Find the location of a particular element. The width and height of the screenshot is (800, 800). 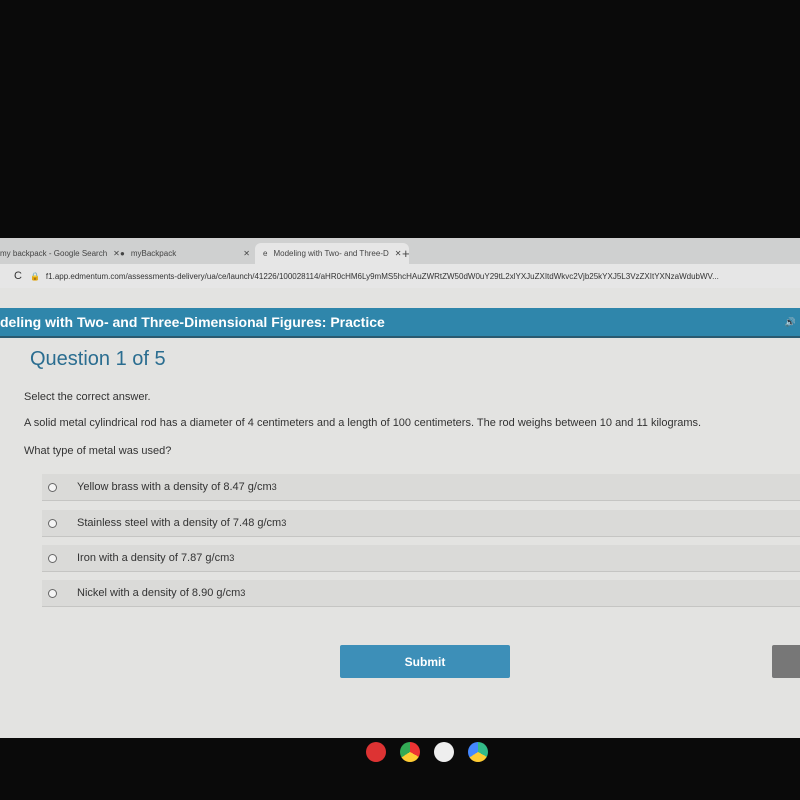

speaker-icon: 🔊 is located at coordinates (790, 322).